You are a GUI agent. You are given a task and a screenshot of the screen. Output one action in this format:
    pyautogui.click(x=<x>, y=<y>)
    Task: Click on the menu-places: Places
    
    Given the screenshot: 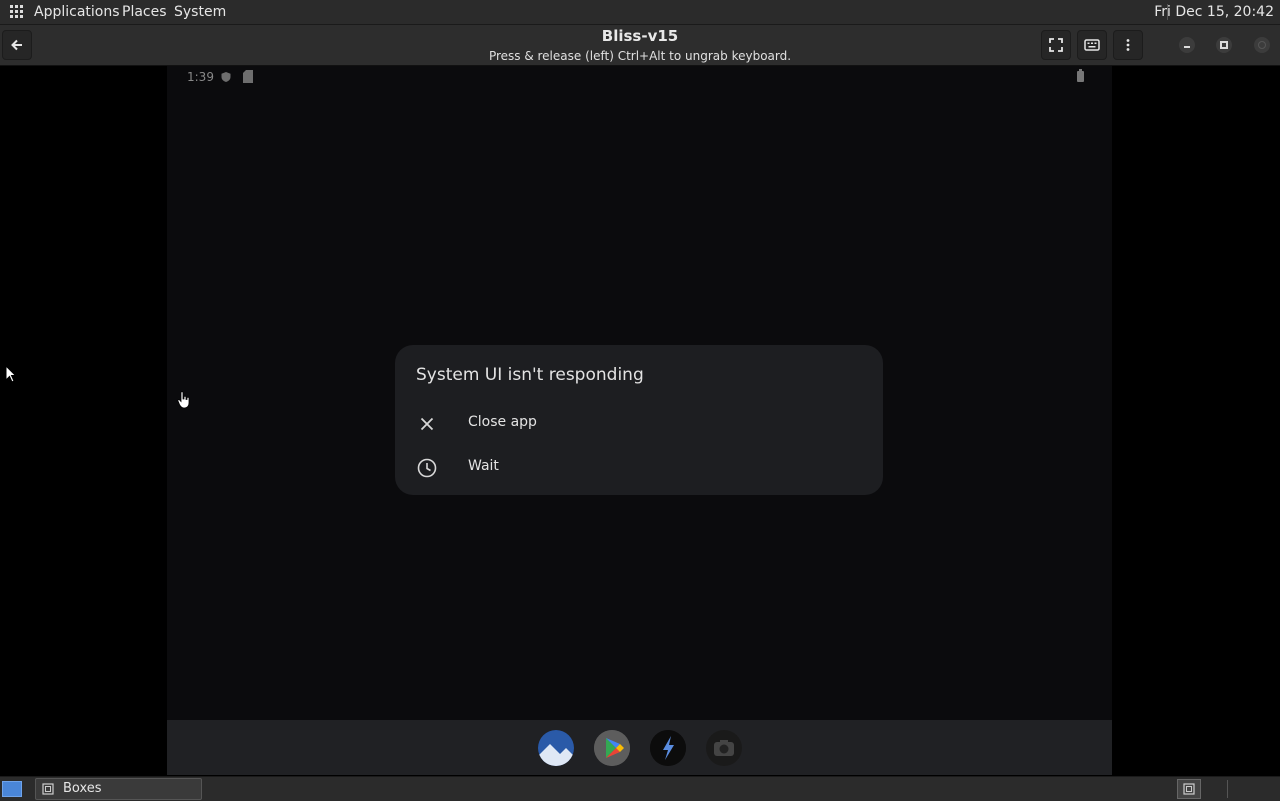 What is the action you would take?
    pyautogui.click(x=144, y=12)
    